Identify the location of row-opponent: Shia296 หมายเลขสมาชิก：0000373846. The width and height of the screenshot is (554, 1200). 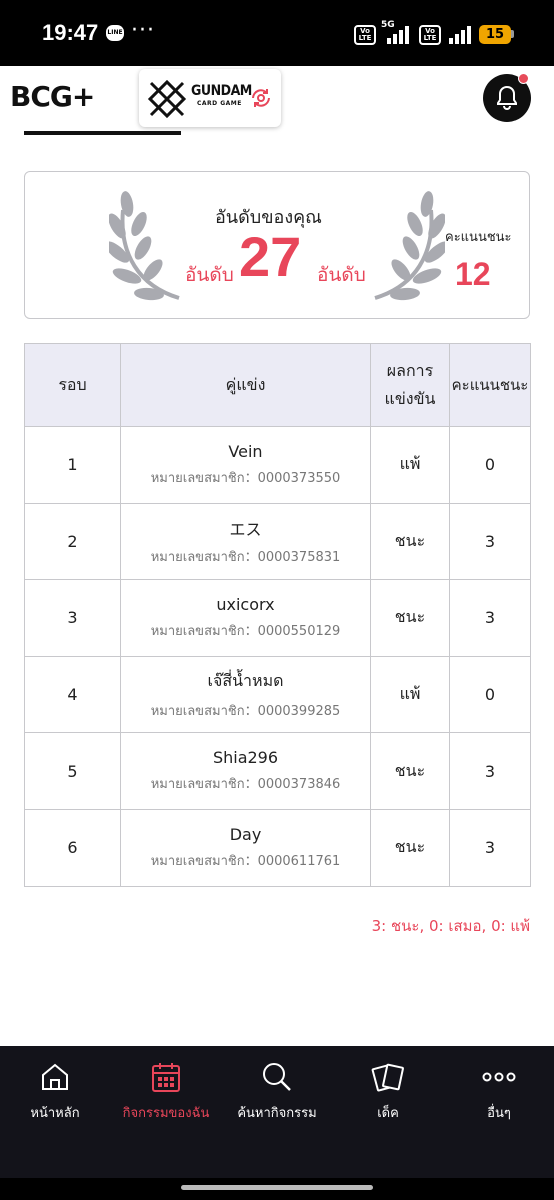
(245, 771).